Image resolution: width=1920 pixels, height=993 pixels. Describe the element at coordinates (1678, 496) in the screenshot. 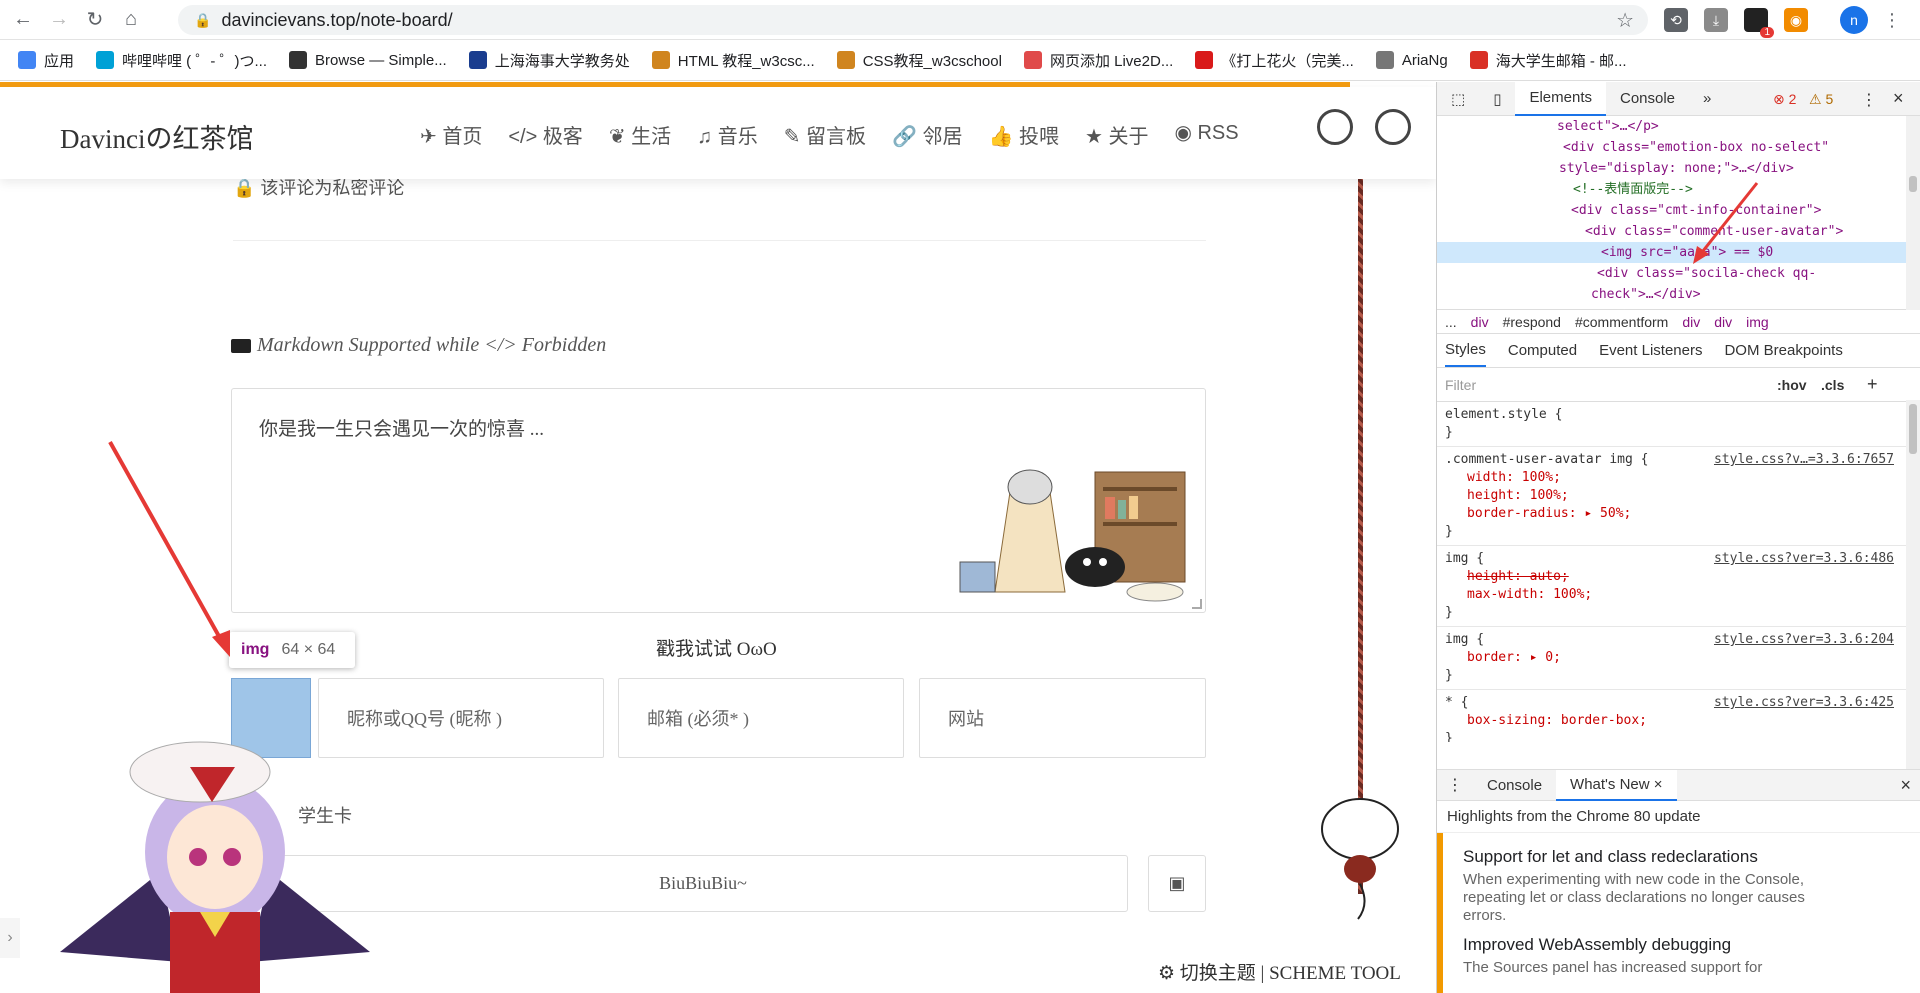

I see `rule-property: height: 100%;` at that location.